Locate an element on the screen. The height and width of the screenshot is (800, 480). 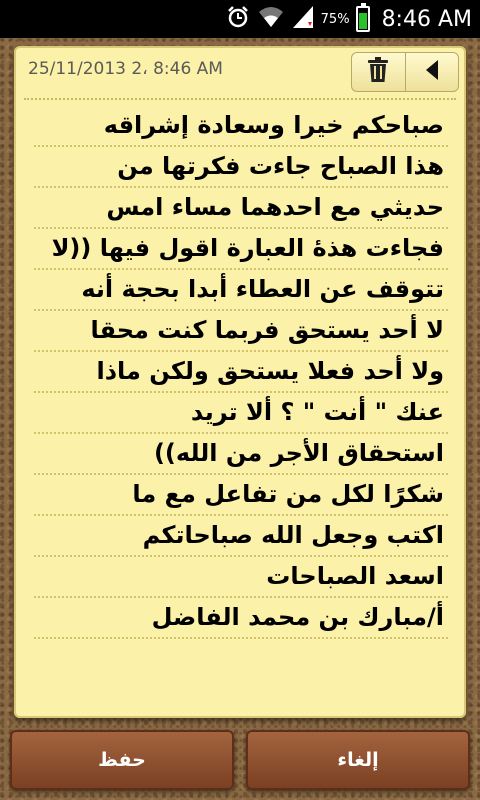
note-line: حديثي مع احدهما مساء امس is located at coordinates (241, 208).